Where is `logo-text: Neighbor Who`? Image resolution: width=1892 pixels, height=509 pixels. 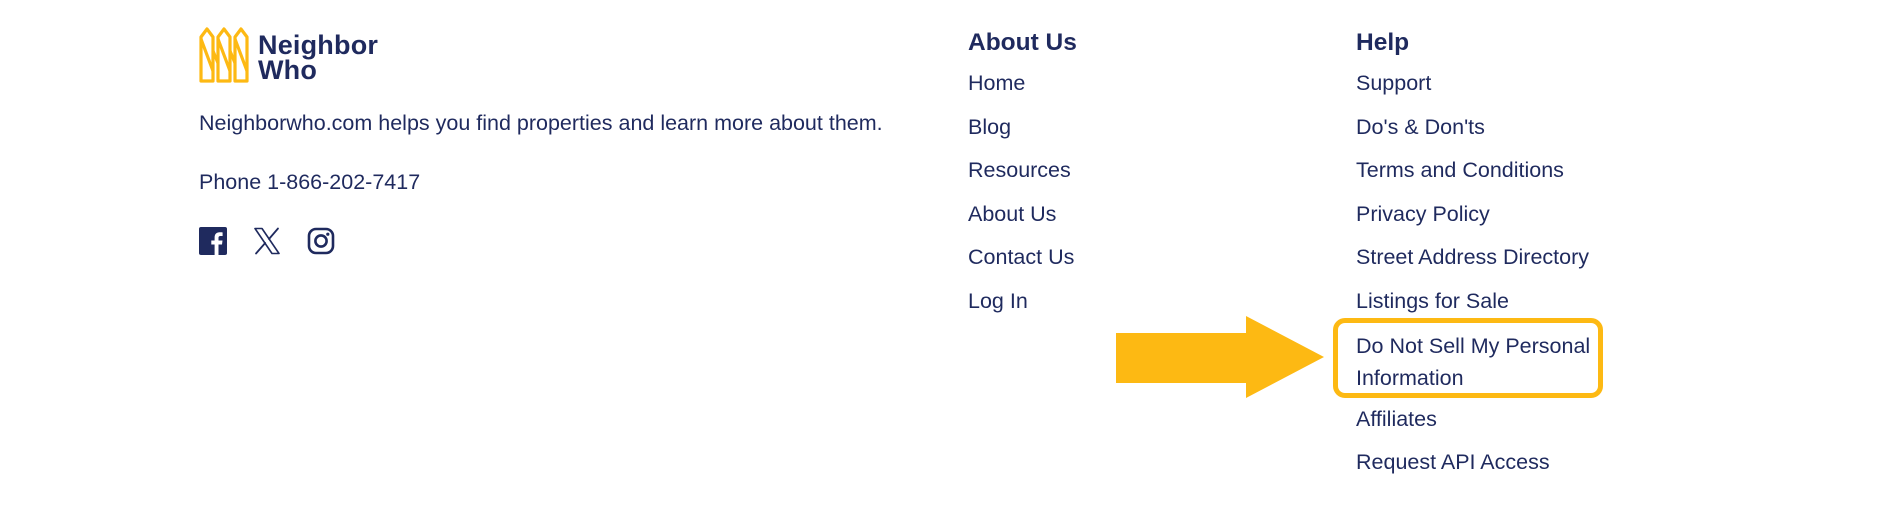
logo-text: Neighbor Who is located at coordinates (318, 58).